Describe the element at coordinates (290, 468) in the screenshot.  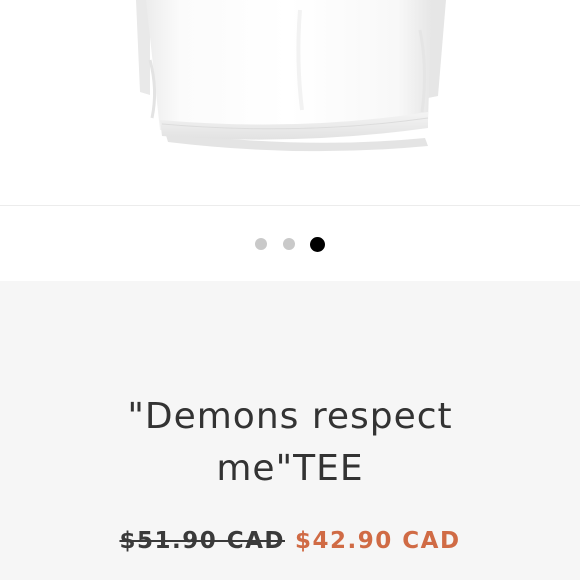
I see `product-title-line-2: me"TEE` at that location.